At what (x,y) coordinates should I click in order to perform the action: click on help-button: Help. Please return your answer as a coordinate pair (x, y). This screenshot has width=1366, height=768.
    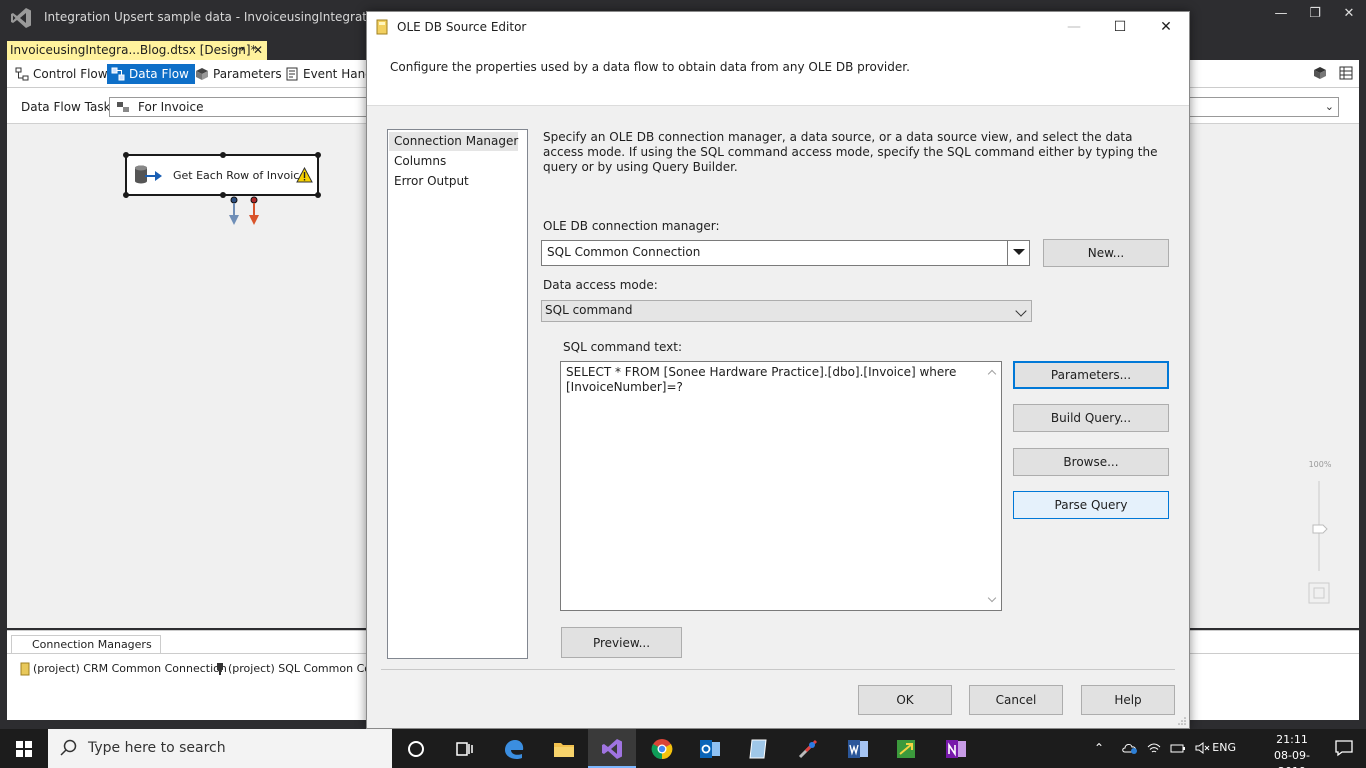
    Looking at the image, I should click on (1128, 700).